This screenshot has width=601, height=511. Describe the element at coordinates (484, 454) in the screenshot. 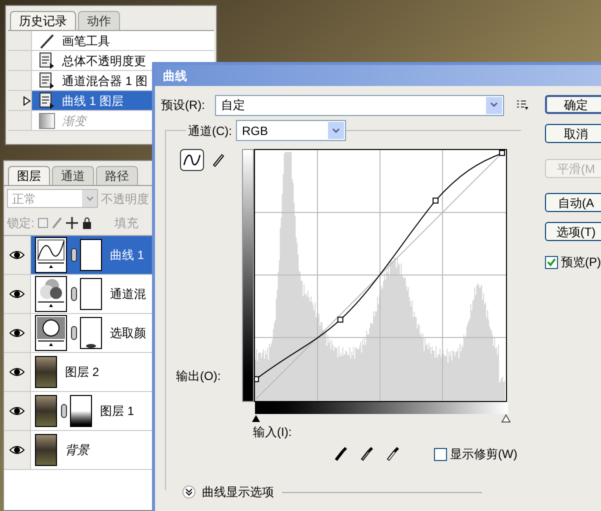

I see `show-clipping-label: 显示修剪(W)` at that location.